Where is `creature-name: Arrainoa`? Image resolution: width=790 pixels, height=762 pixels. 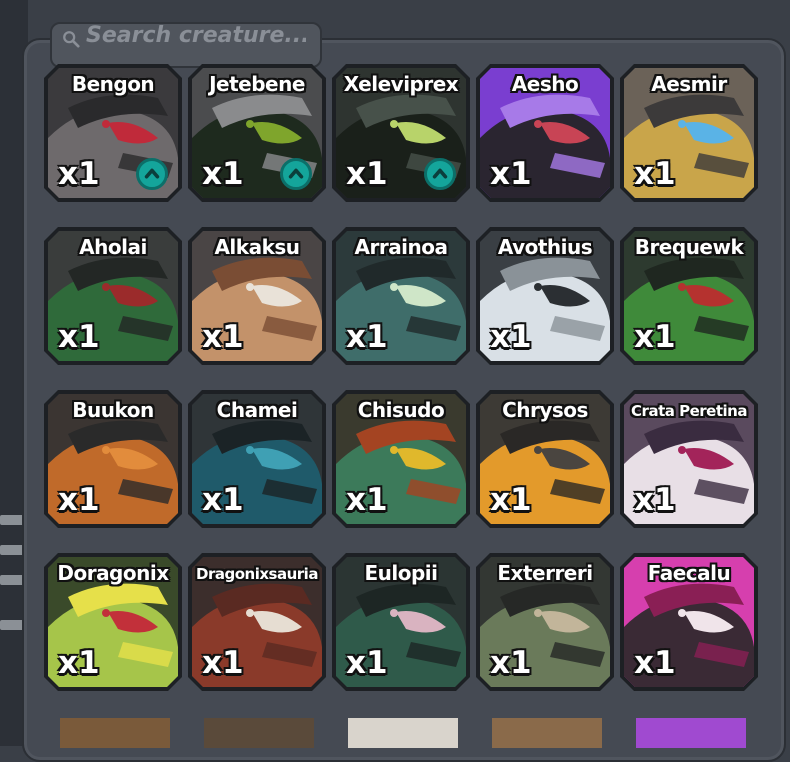
creature-name: Arrainoa is located at coordinates (401, 247).